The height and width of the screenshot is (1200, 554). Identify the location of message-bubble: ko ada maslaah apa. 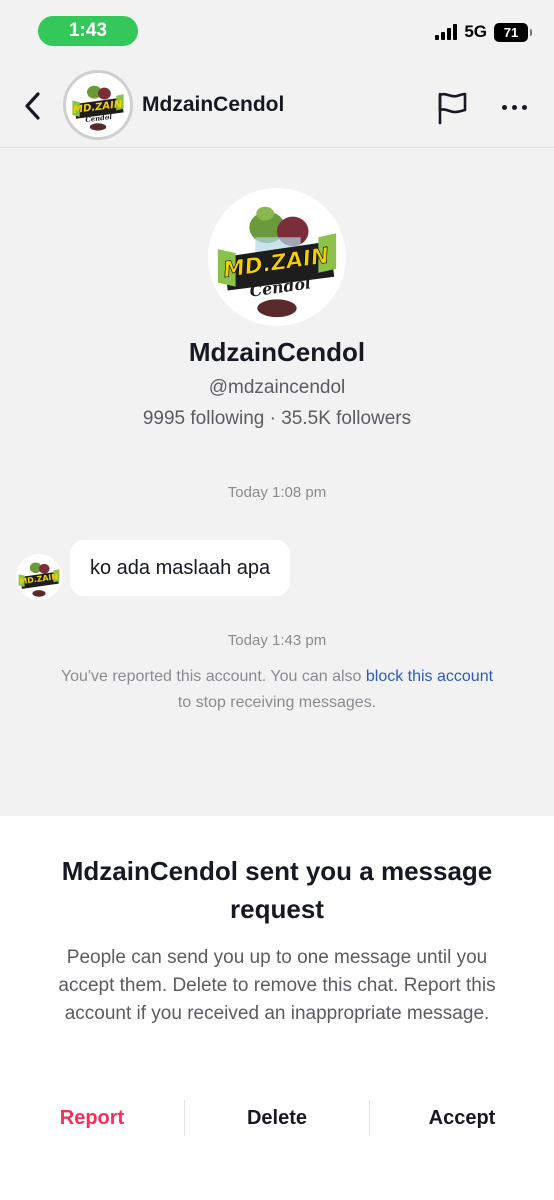
(180, 568).